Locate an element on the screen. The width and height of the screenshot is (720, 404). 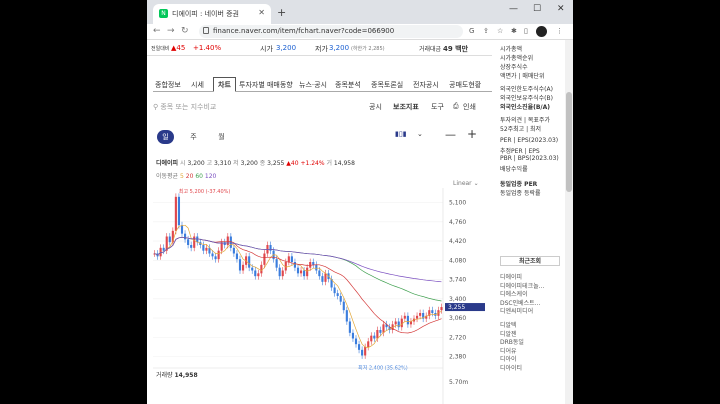
scrollbar is located at coordinates (569, 222).